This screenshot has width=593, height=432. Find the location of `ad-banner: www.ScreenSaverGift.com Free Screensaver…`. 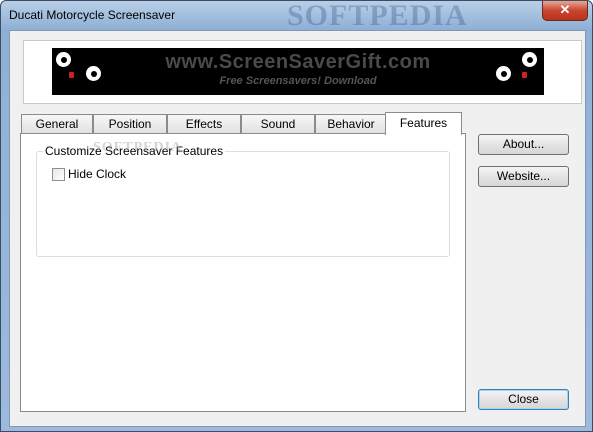

ad-banner: www.ScreenSaverGift.com Free Screensaver… is located at coordinates (298, 71).